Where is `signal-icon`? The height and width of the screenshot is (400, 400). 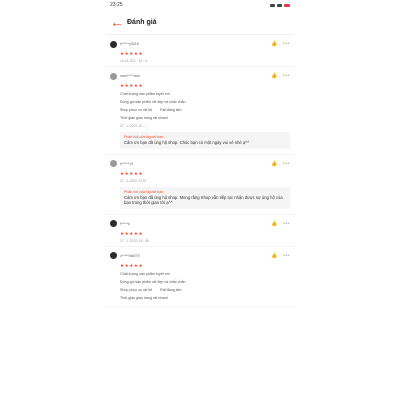 signal-icon is located at coordinates (272, 5).